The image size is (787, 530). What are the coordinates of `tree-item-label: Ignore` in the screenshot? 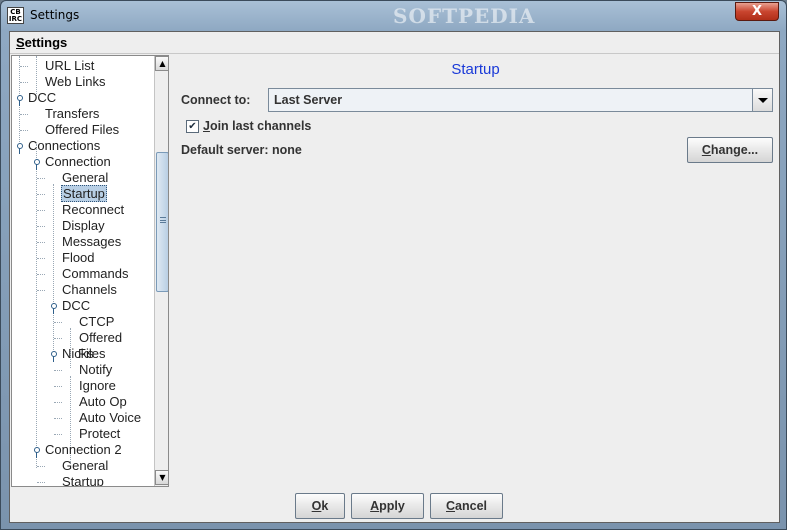 It's located at (97, 385).